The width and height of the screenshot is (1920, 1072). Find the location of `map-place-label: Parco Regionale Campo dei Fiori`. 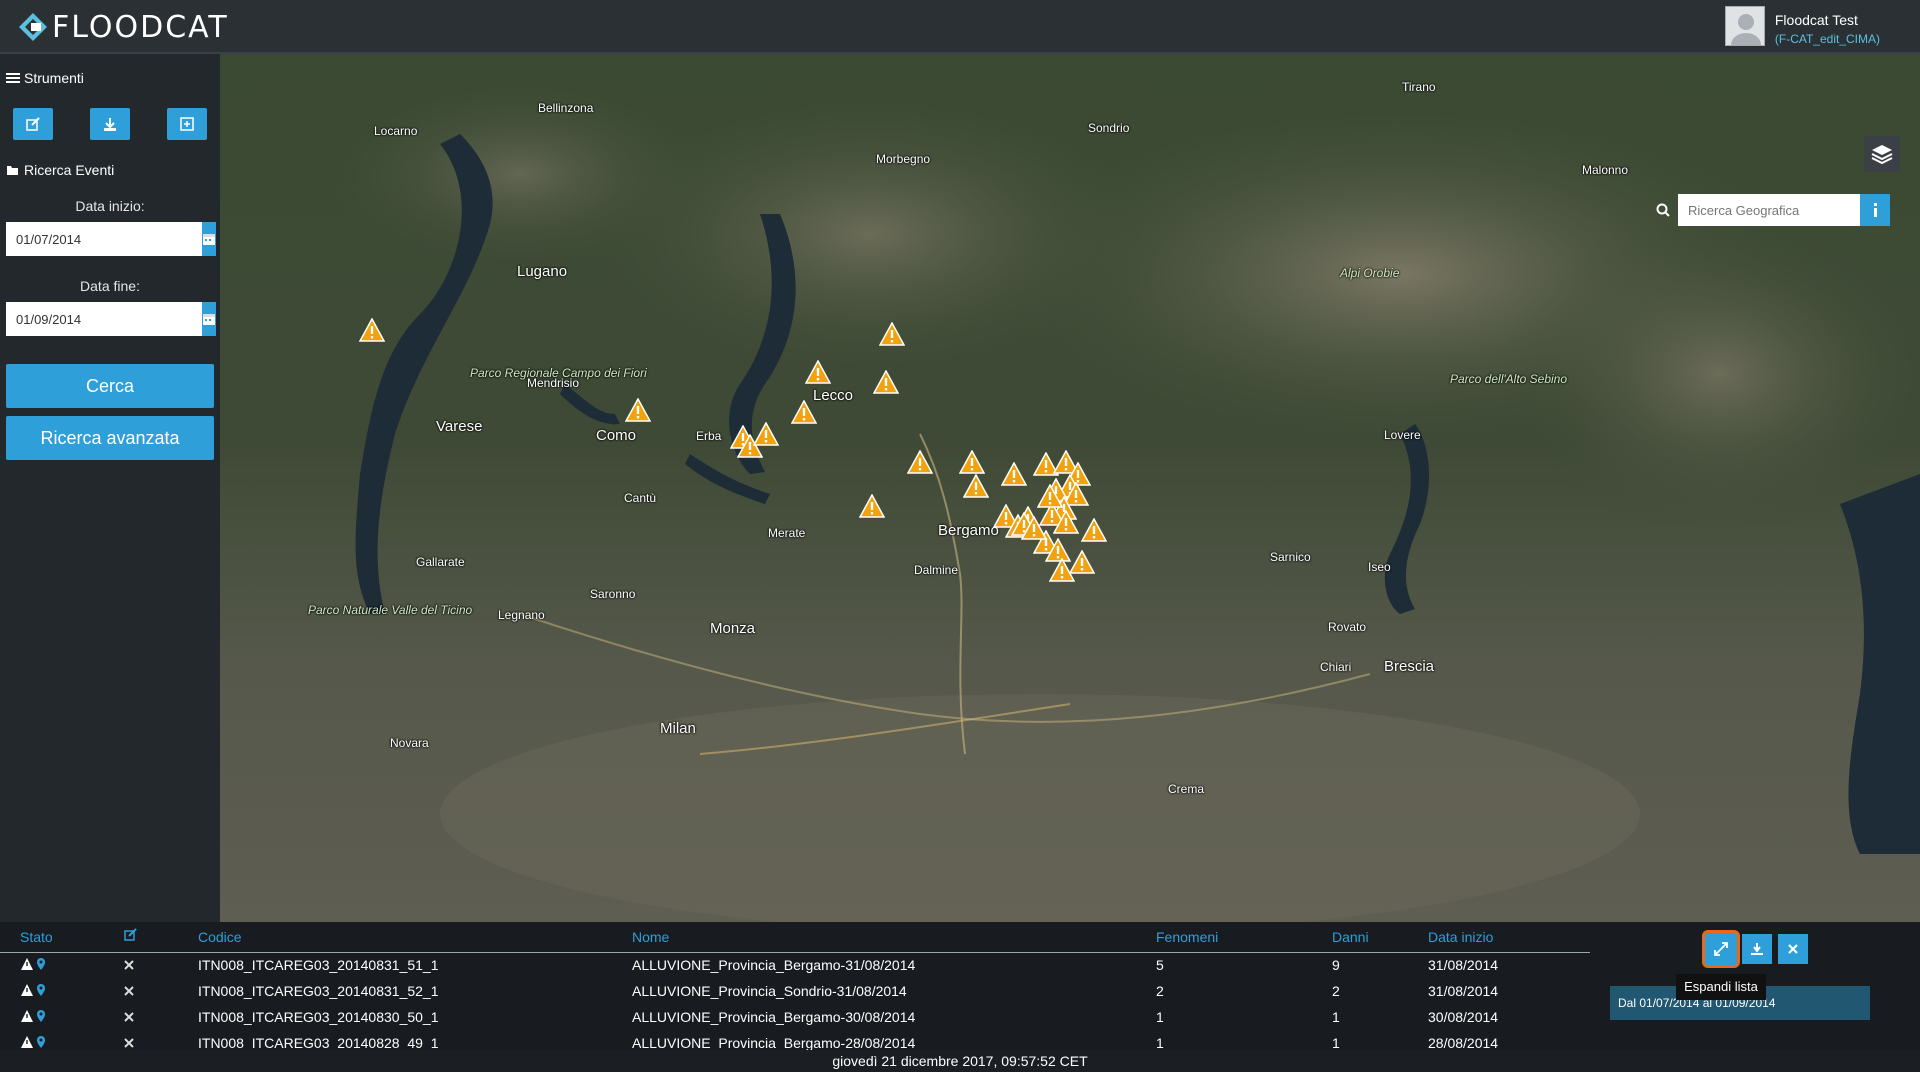

map-place-label: Parco Regionale Campo dei Fiori is located at coordinates (558, 373).